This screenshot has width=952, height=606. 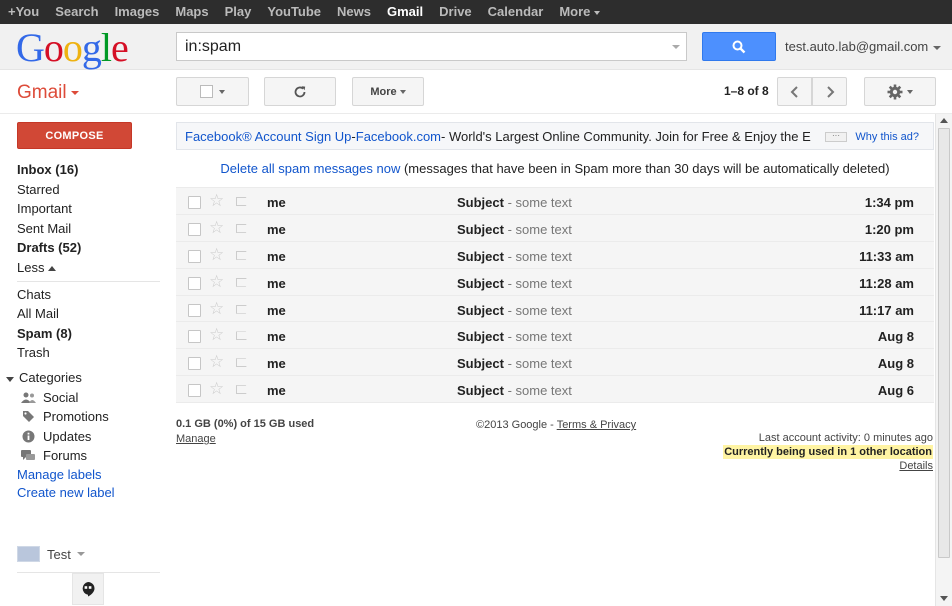 What do you see at coordinates (836, 137) in the screenshot?
I see `ad-more-button: ···` at bounding box center [836, 137].